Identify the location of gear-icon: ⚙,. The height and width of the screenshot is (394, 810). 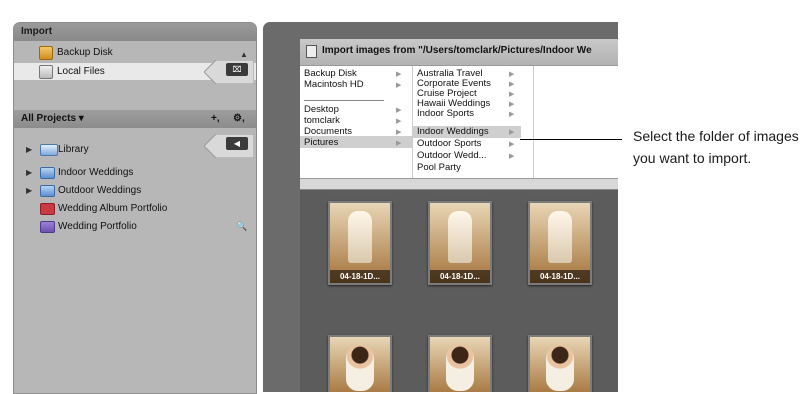
(239, 119).